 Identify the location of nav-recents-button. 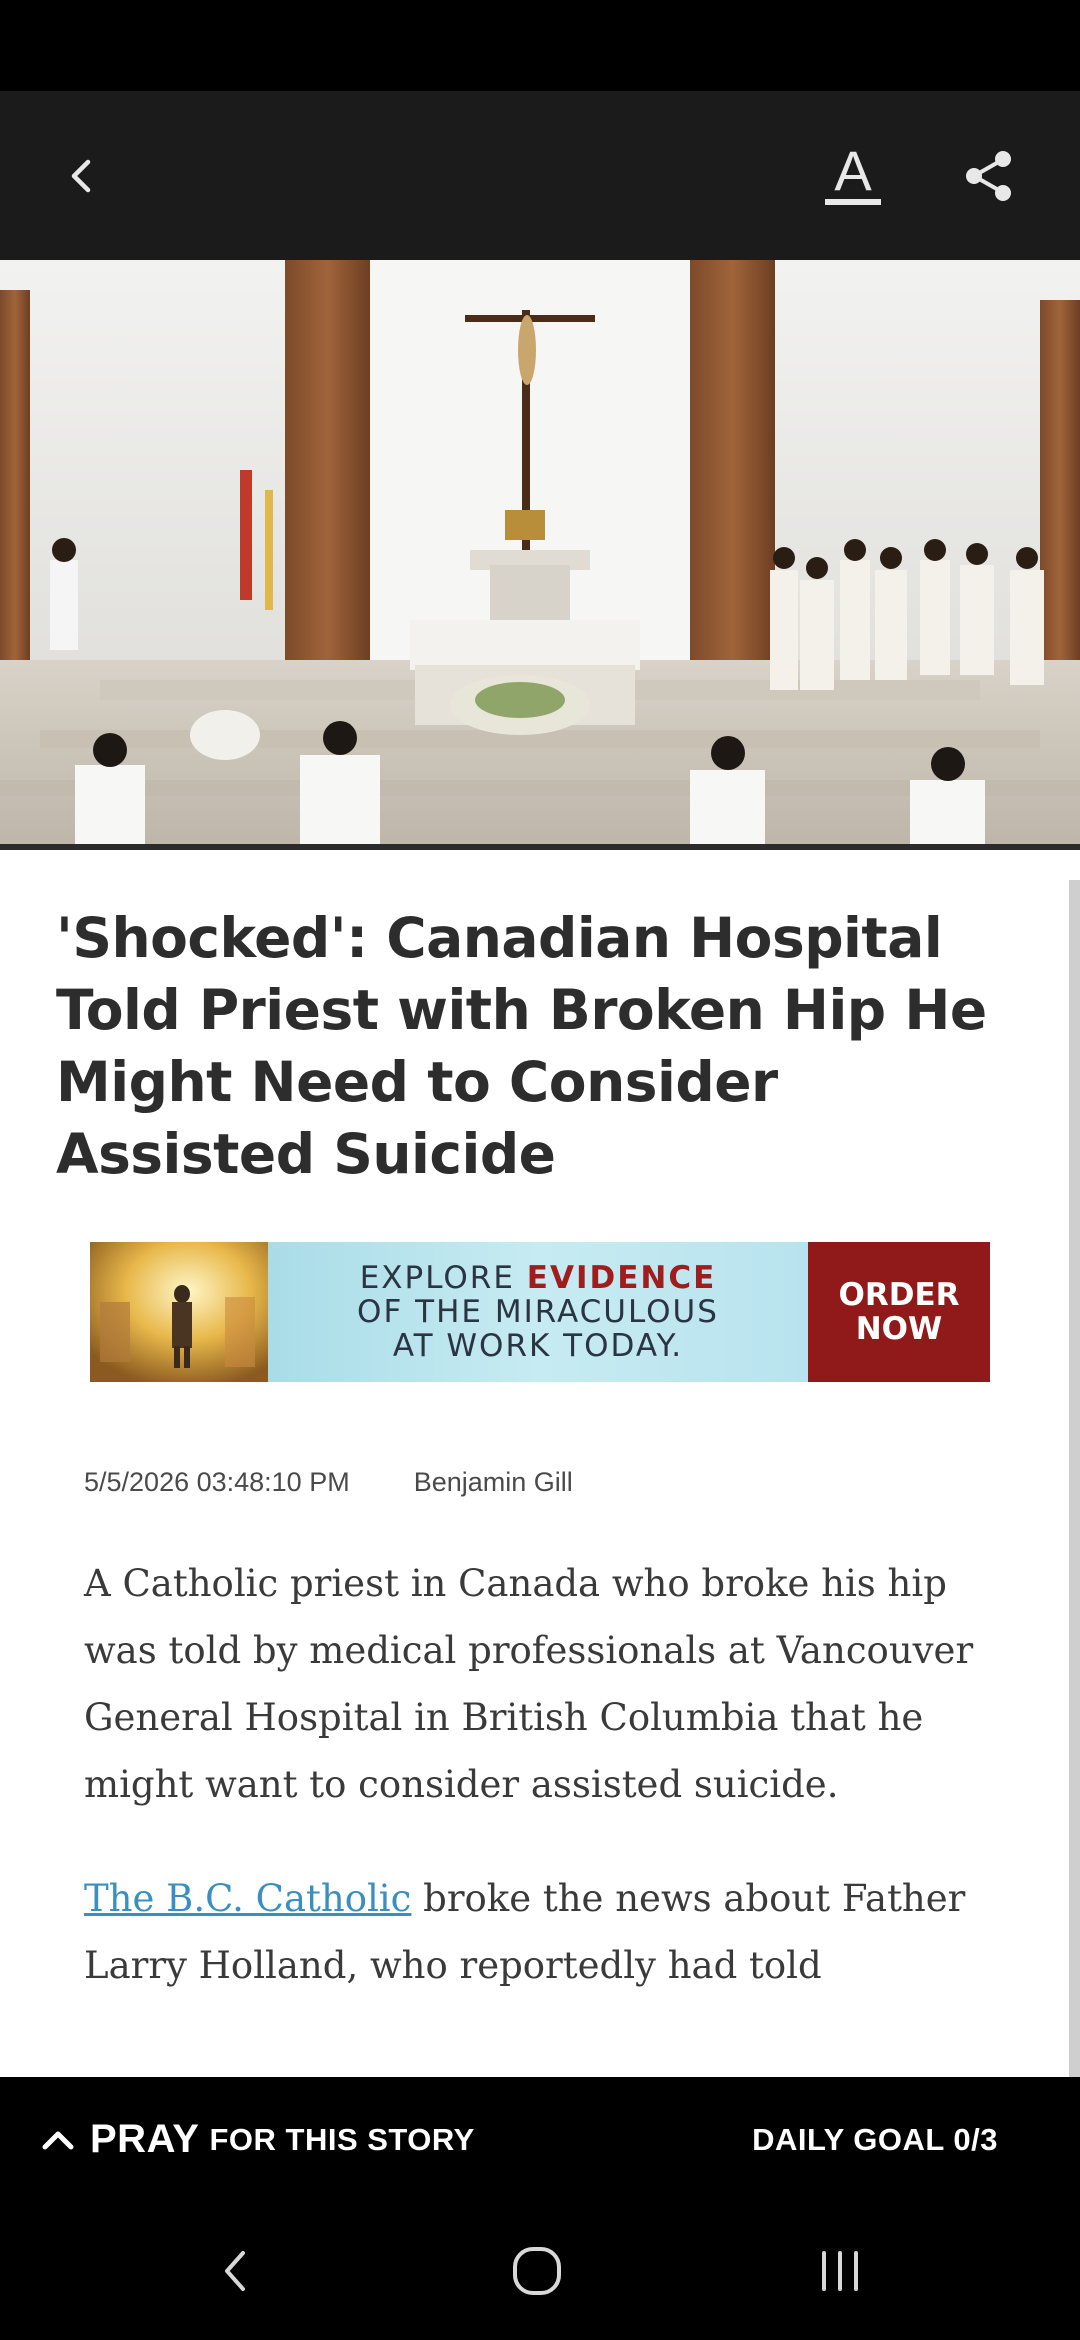
(840, 2271).